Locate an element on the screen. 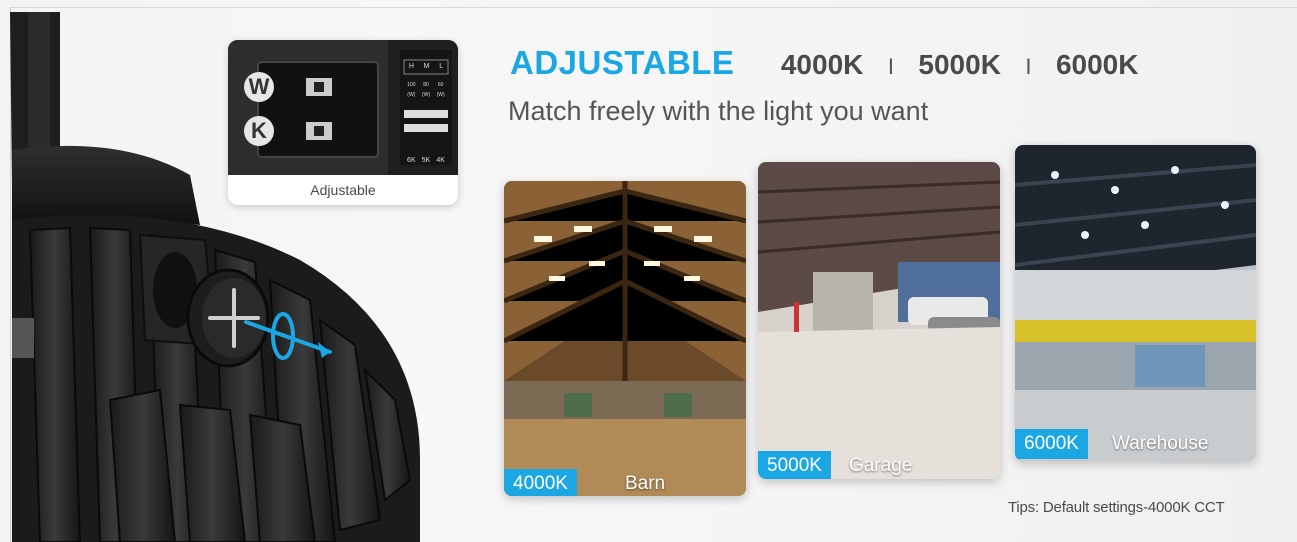 The height and width of the screenshot is (542, 1297). table-cct-5k: 5K is located at coordinates (426, 160).